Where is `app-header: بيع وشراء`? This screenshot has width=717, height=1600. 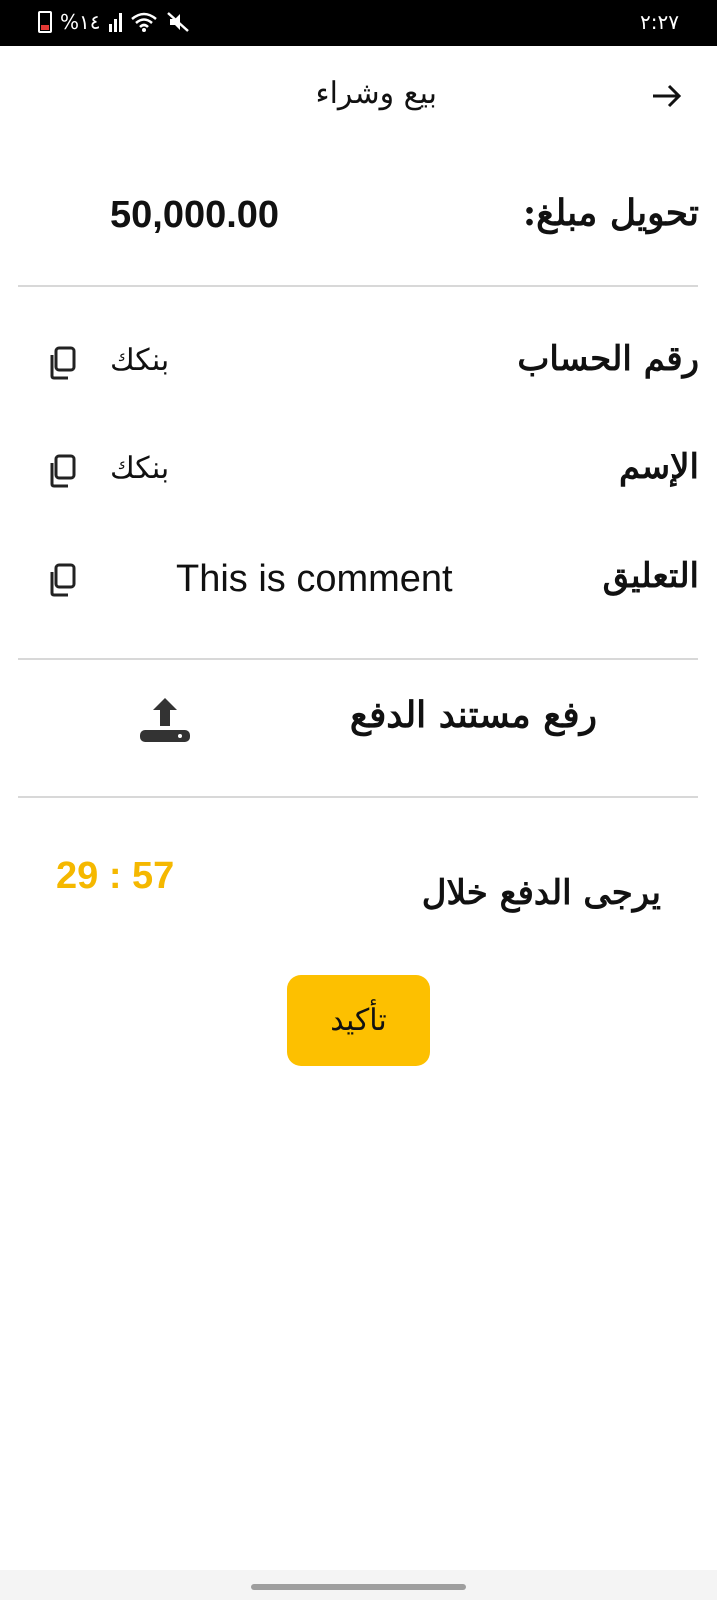
app-header: بيع وشراء is located at coordinates (358, 98).